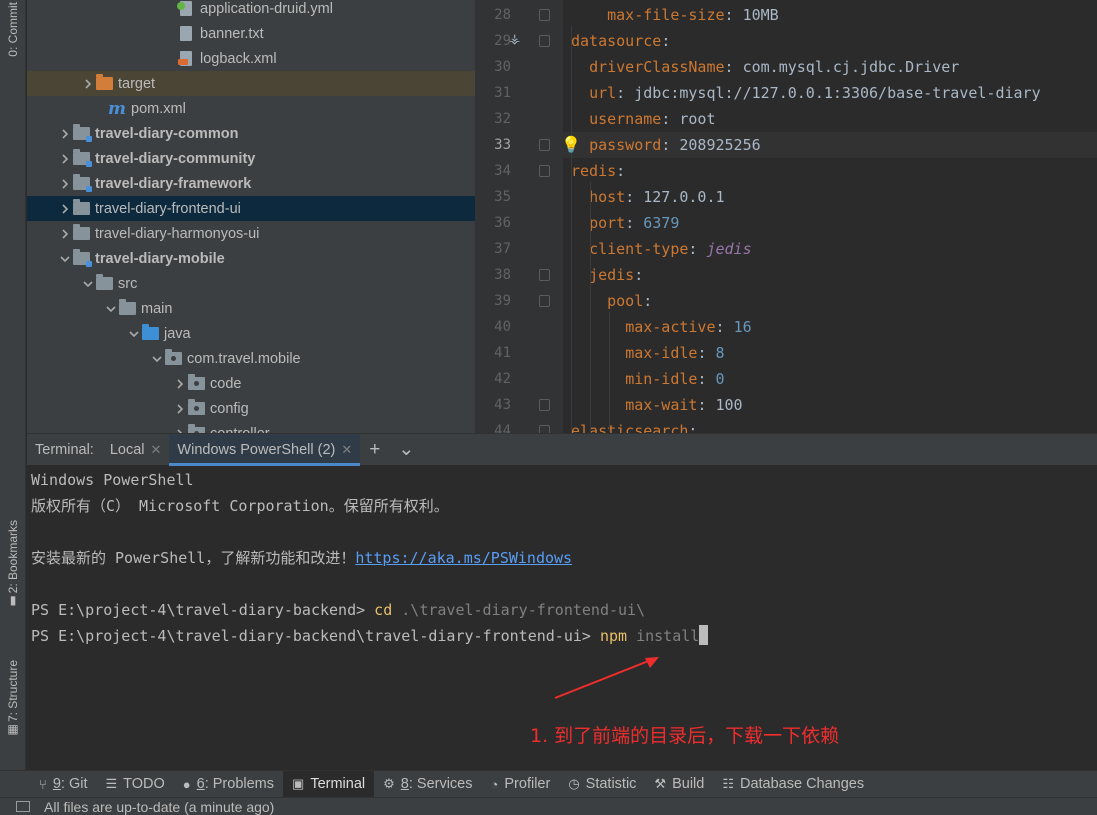  Describe the element at coordinates (13, 698) in the screenshot. I see `structure-tool-tab: 7: Structure ▦` at that location.